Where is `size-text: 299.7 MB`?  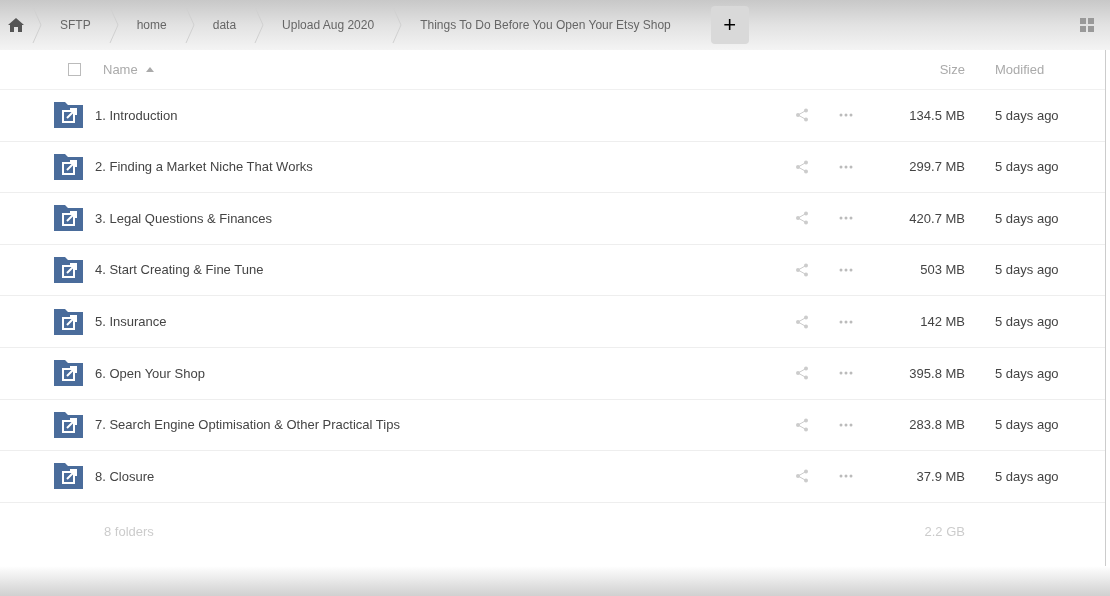 size-text: 299.7 MB is located at coordinates (936, 167).